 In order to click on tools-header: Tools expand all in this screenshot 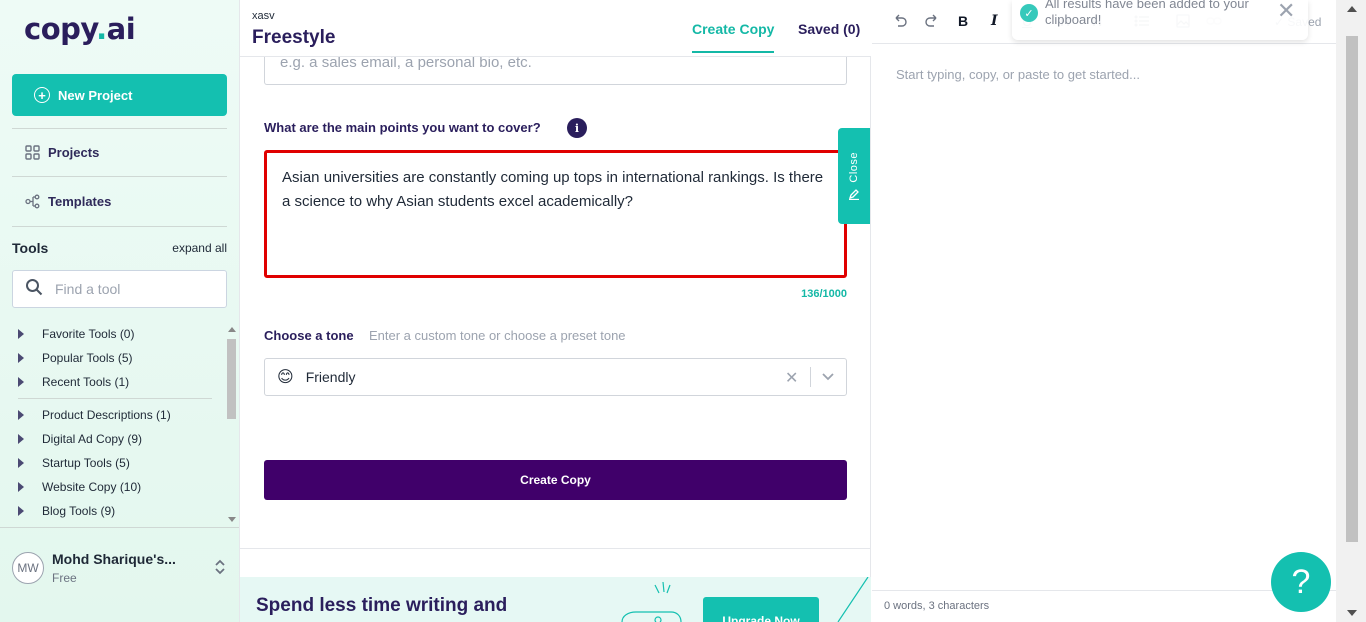, I will do `click(119, 248)`.